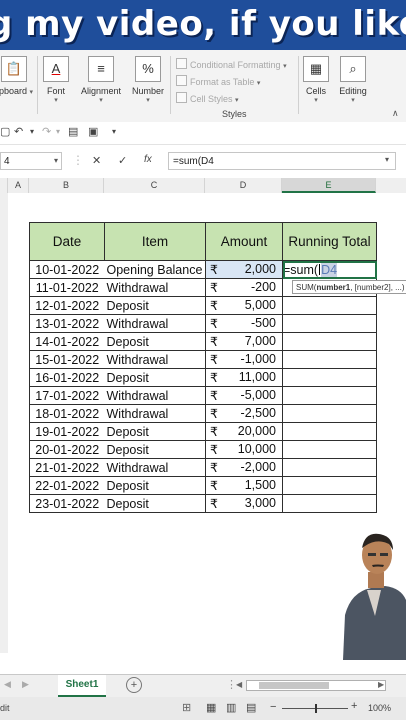 The width and height of the screenshot is (406, 720). Describe the element at coordinates (148, 83) in the screenshot. I see `number-button: % Number ▾` at that location.